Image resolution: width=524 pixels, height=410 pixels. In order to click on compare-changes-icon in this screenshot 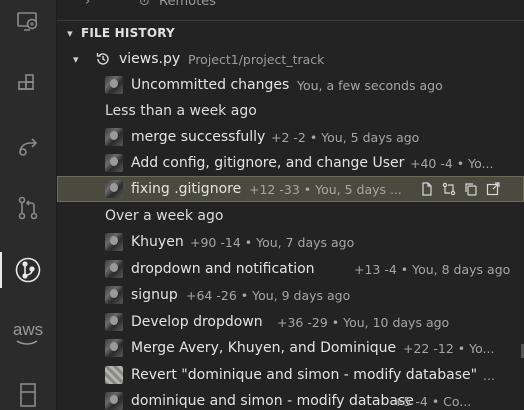, I will do `click(449, 189)`.